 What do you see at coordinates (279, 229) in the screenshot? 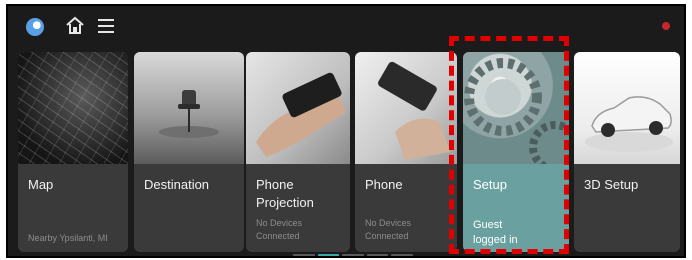
I see `phone-projection-subtitle: No Devices Connected` at bounding box center [279, 229].